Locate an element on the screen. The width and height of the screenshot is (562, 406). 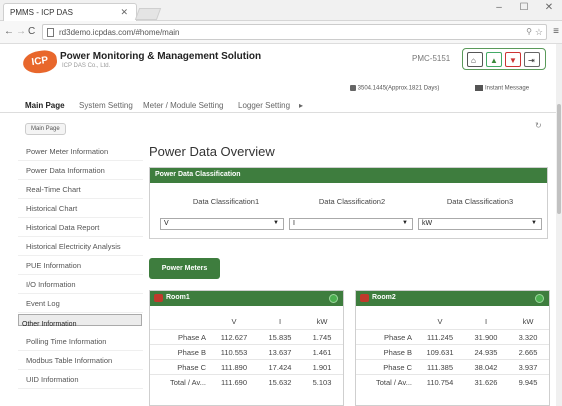
table-row: Total / Av... 110.754 31.626 9.945 is located at coordinates (452, 381).